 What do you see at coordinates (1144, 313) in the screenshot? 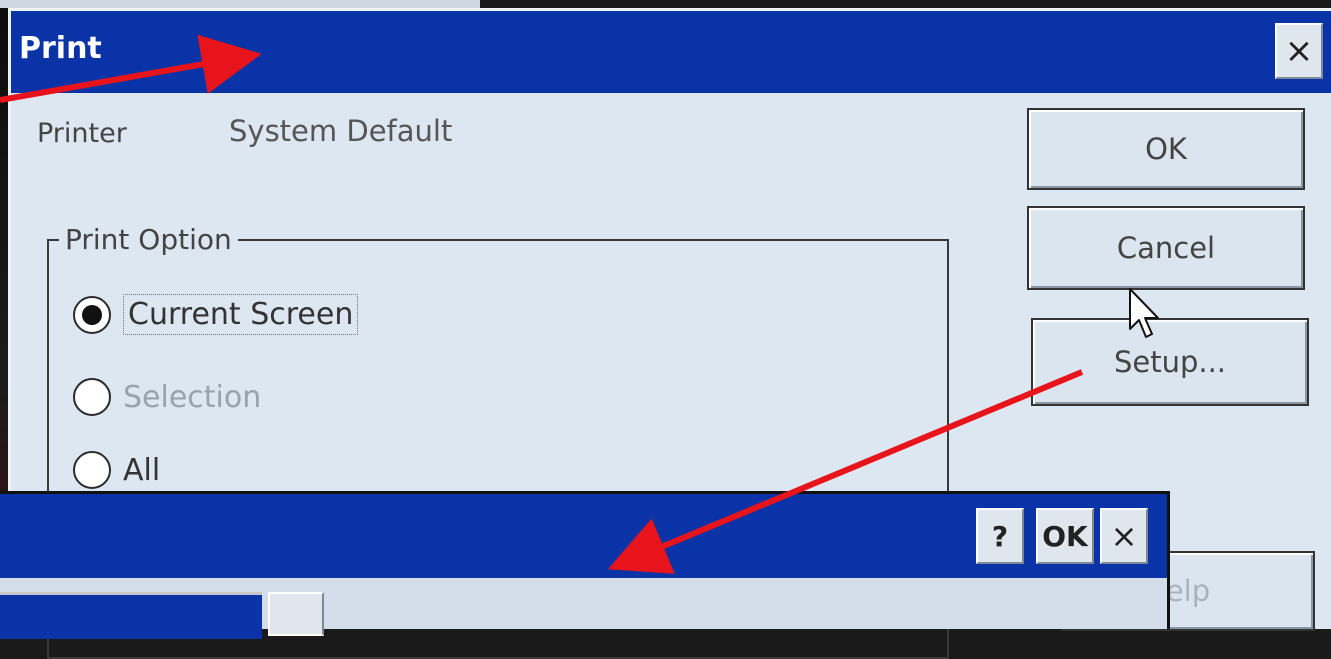
I see `mouse-cursor-icon` at bounding box center [1144, 313].